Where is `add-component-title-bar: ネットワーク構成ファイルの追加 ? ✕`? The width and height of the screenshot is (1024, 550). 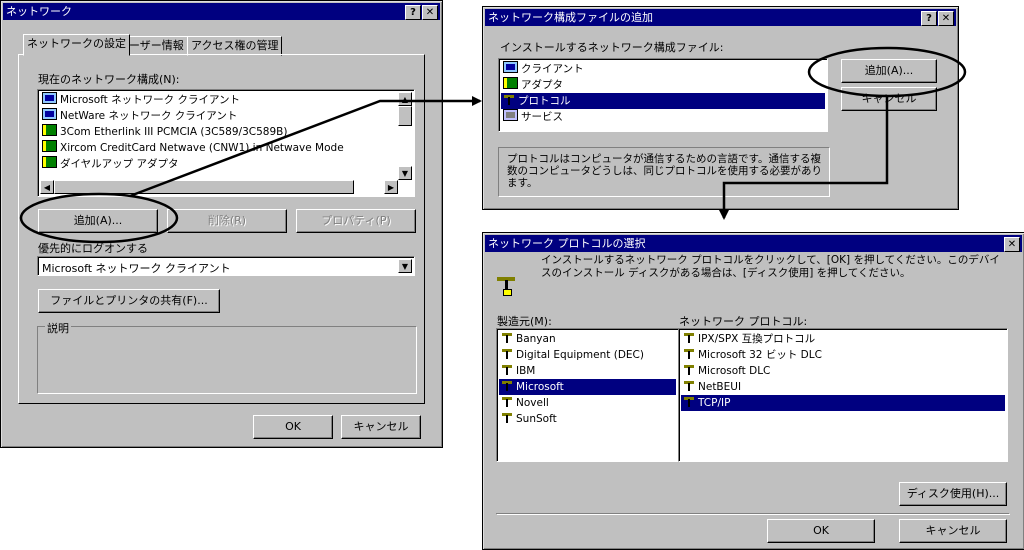
add-component-title-bar: ネットワーク構成ファイルの追加 ? ✕ is located at coordinates (720, 17).